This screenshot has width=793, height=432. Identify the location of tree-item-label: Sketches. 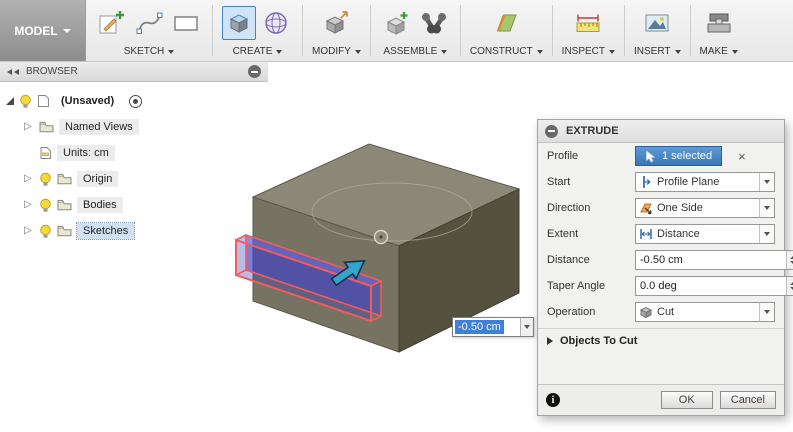
(105, 231).